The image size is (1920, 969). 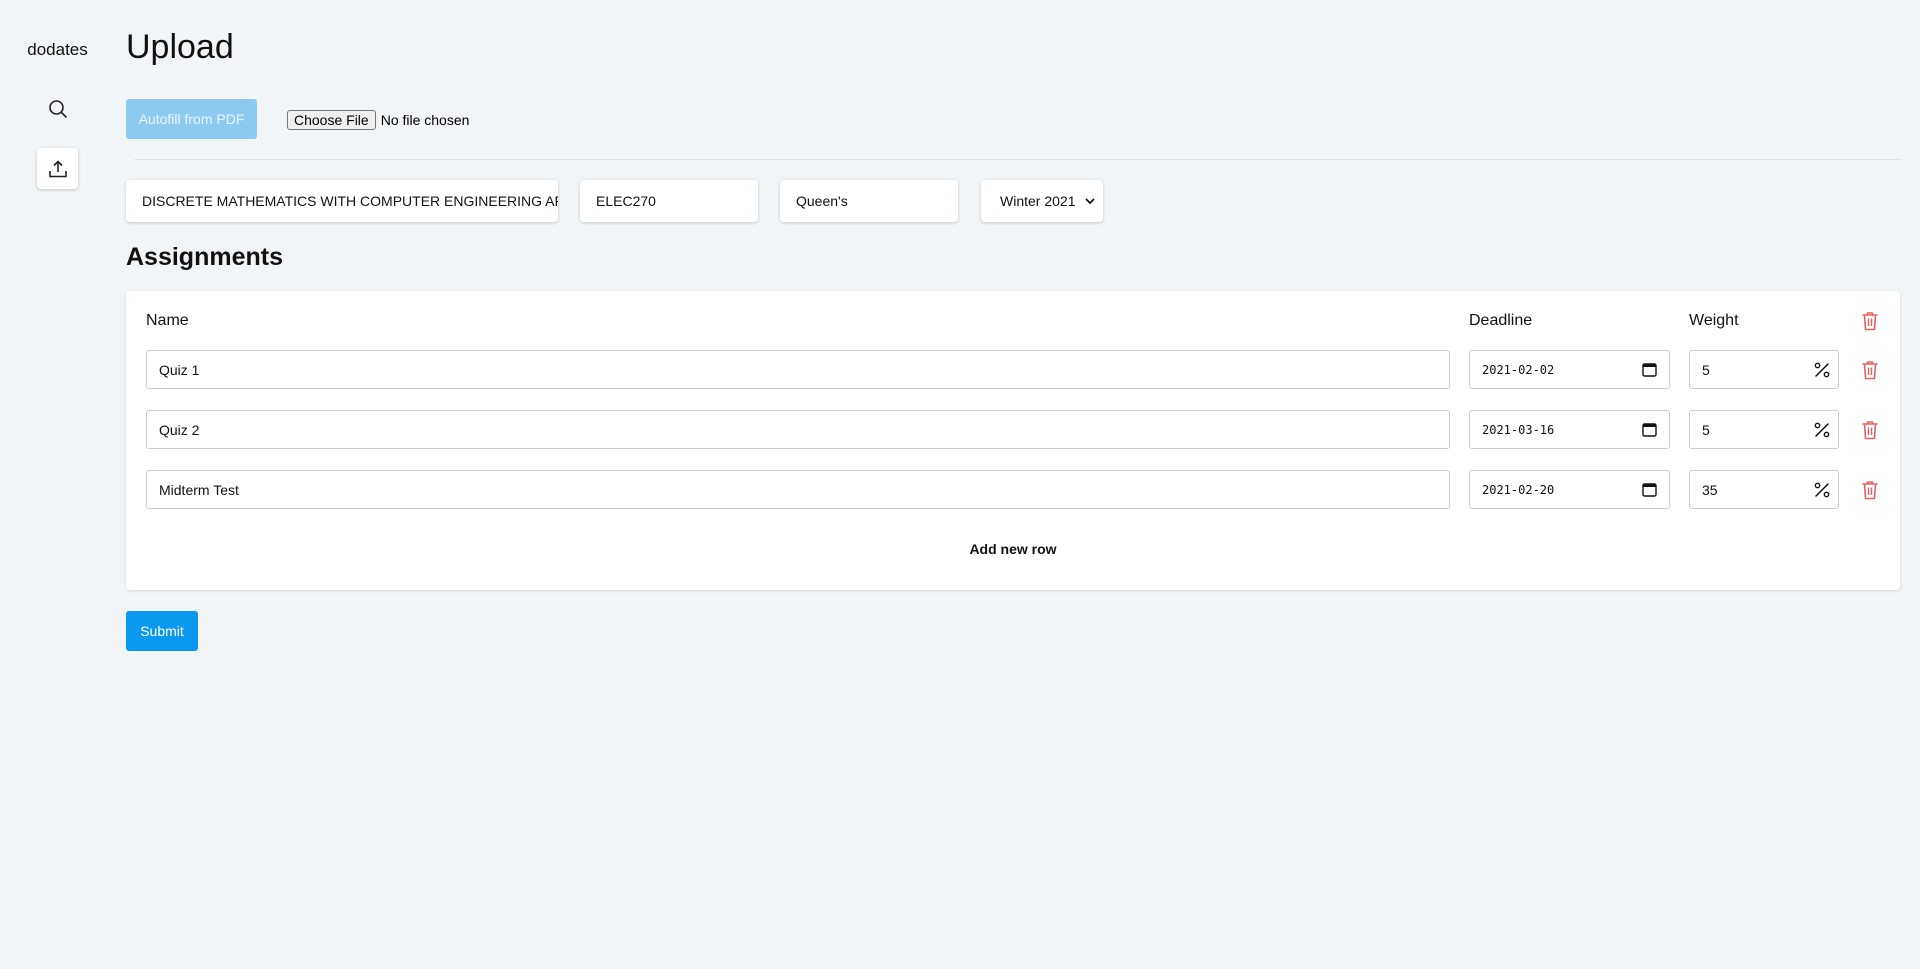 I want to click on term-value: Winter 2021, so click(x=1038, y=201).